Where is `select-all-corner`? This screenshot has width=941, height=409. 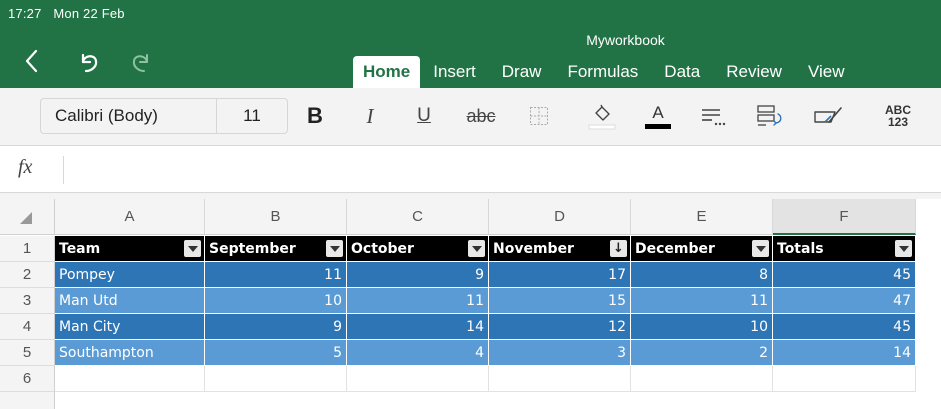
select-all-corner is located at coordinates (27, 217).